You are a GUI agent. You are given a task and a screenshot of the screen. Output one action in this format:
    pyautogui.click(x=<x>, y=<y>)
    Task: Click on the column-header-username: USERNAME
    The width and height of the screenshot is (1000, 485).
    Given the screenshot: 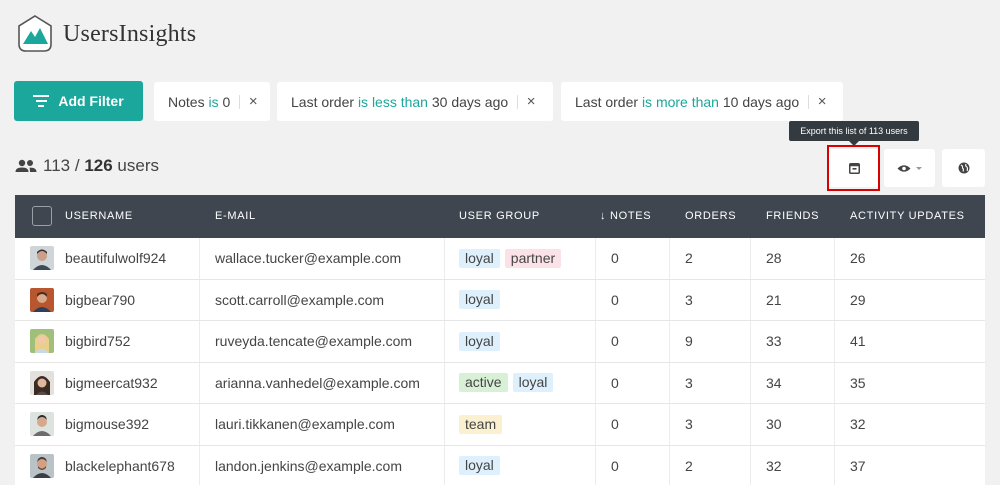 What is the action you would take?
    pyautogui.click(x=99, y=216)
    